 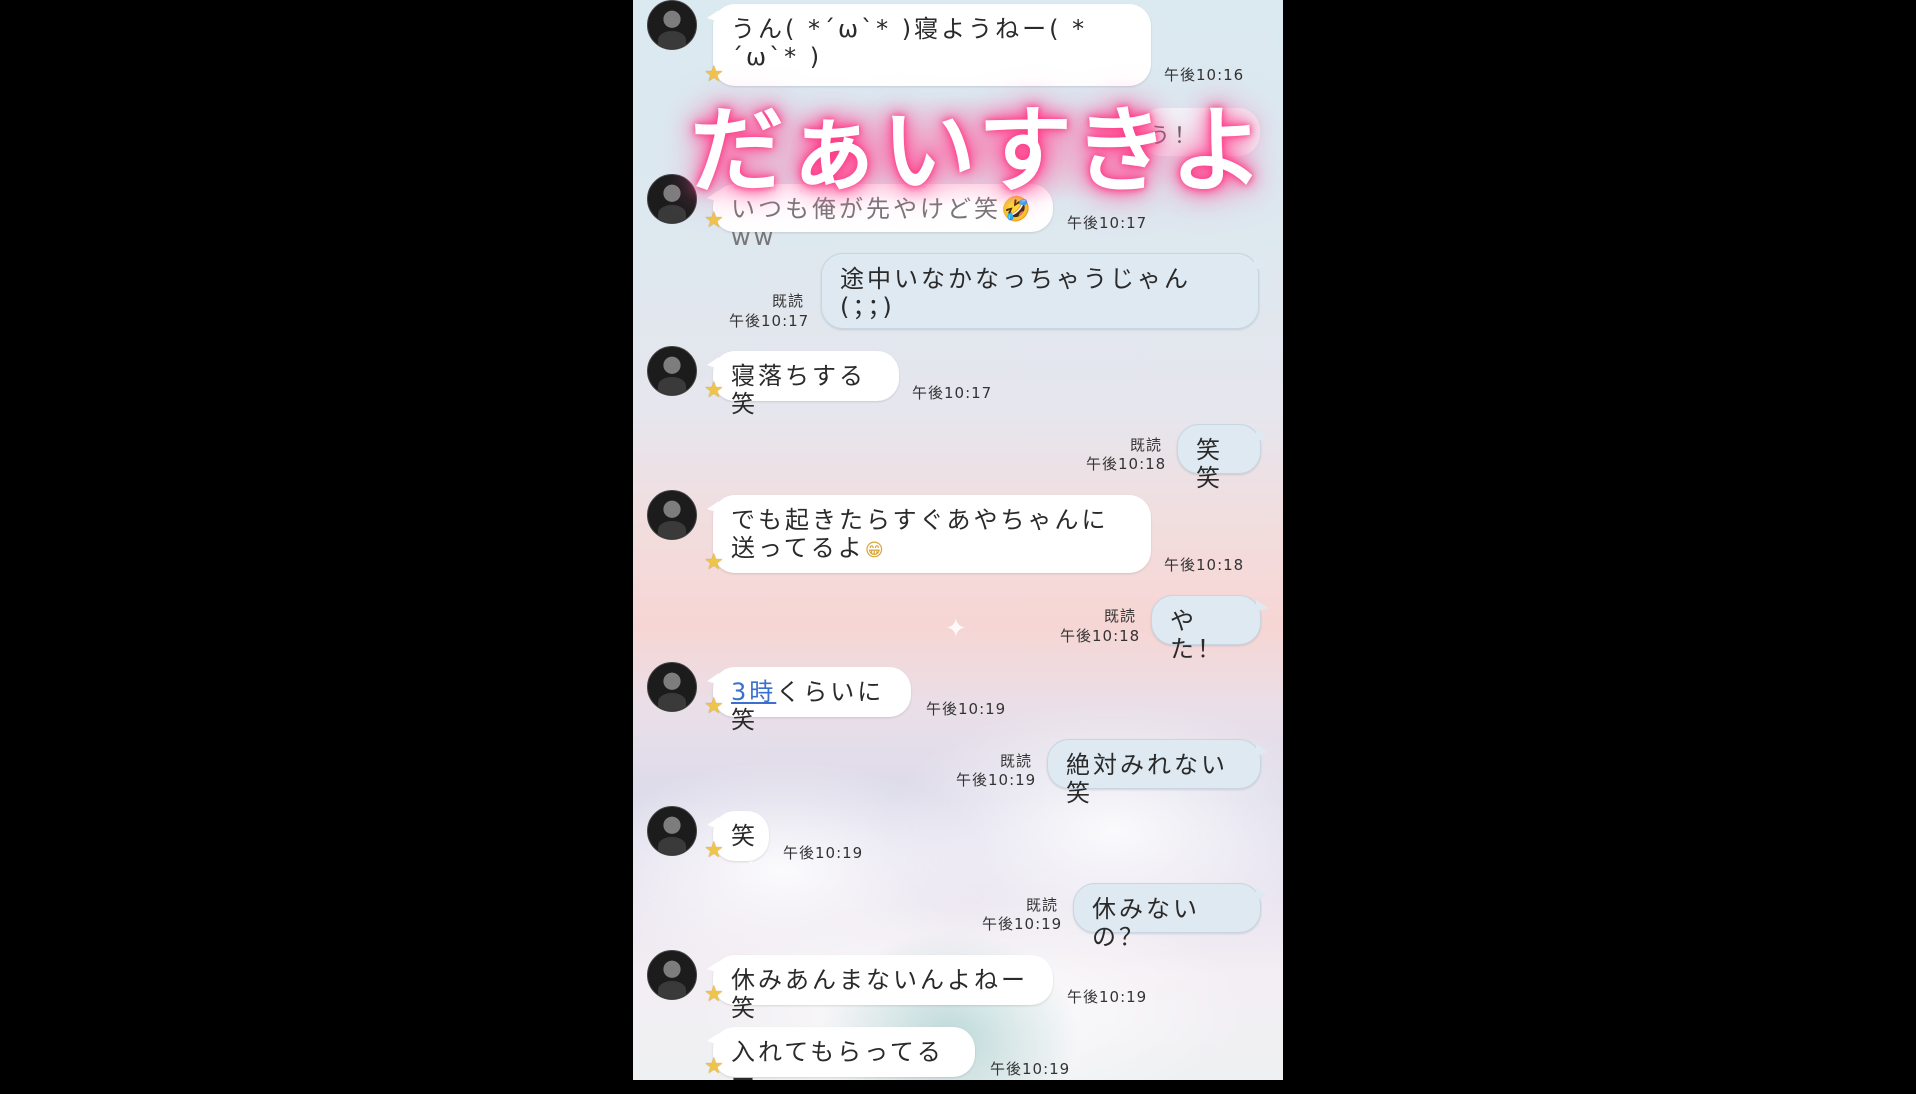 What do you see at coordinates (978, 151) in the screenshot?
I see `overlay-title: だぁいすきよ` at bounding box center [978, 151].